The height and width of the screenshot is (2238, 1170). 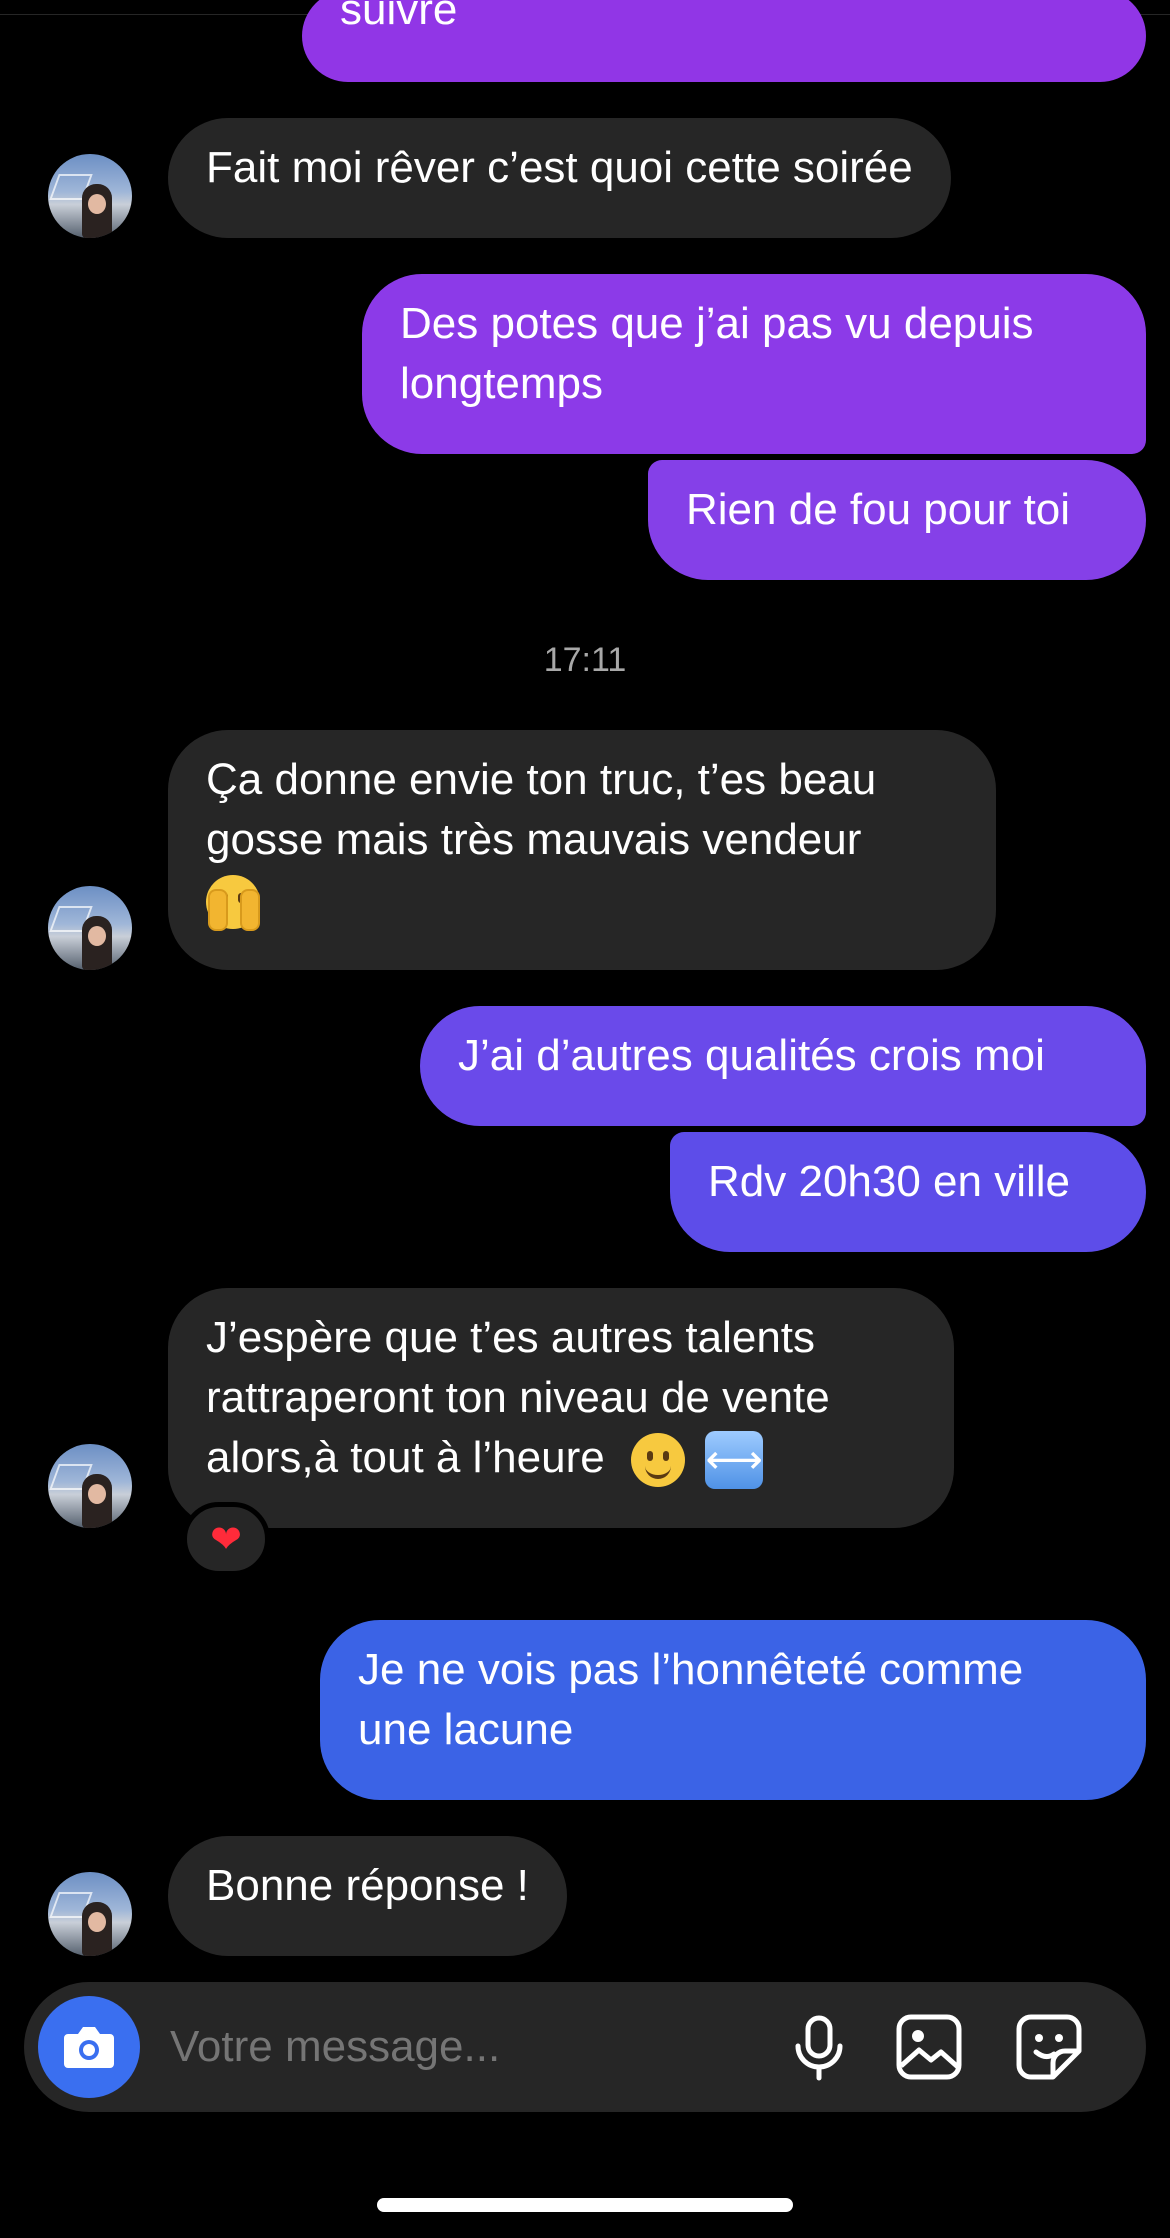 I want to click on camera-icon, so click(x=89, y=2047).